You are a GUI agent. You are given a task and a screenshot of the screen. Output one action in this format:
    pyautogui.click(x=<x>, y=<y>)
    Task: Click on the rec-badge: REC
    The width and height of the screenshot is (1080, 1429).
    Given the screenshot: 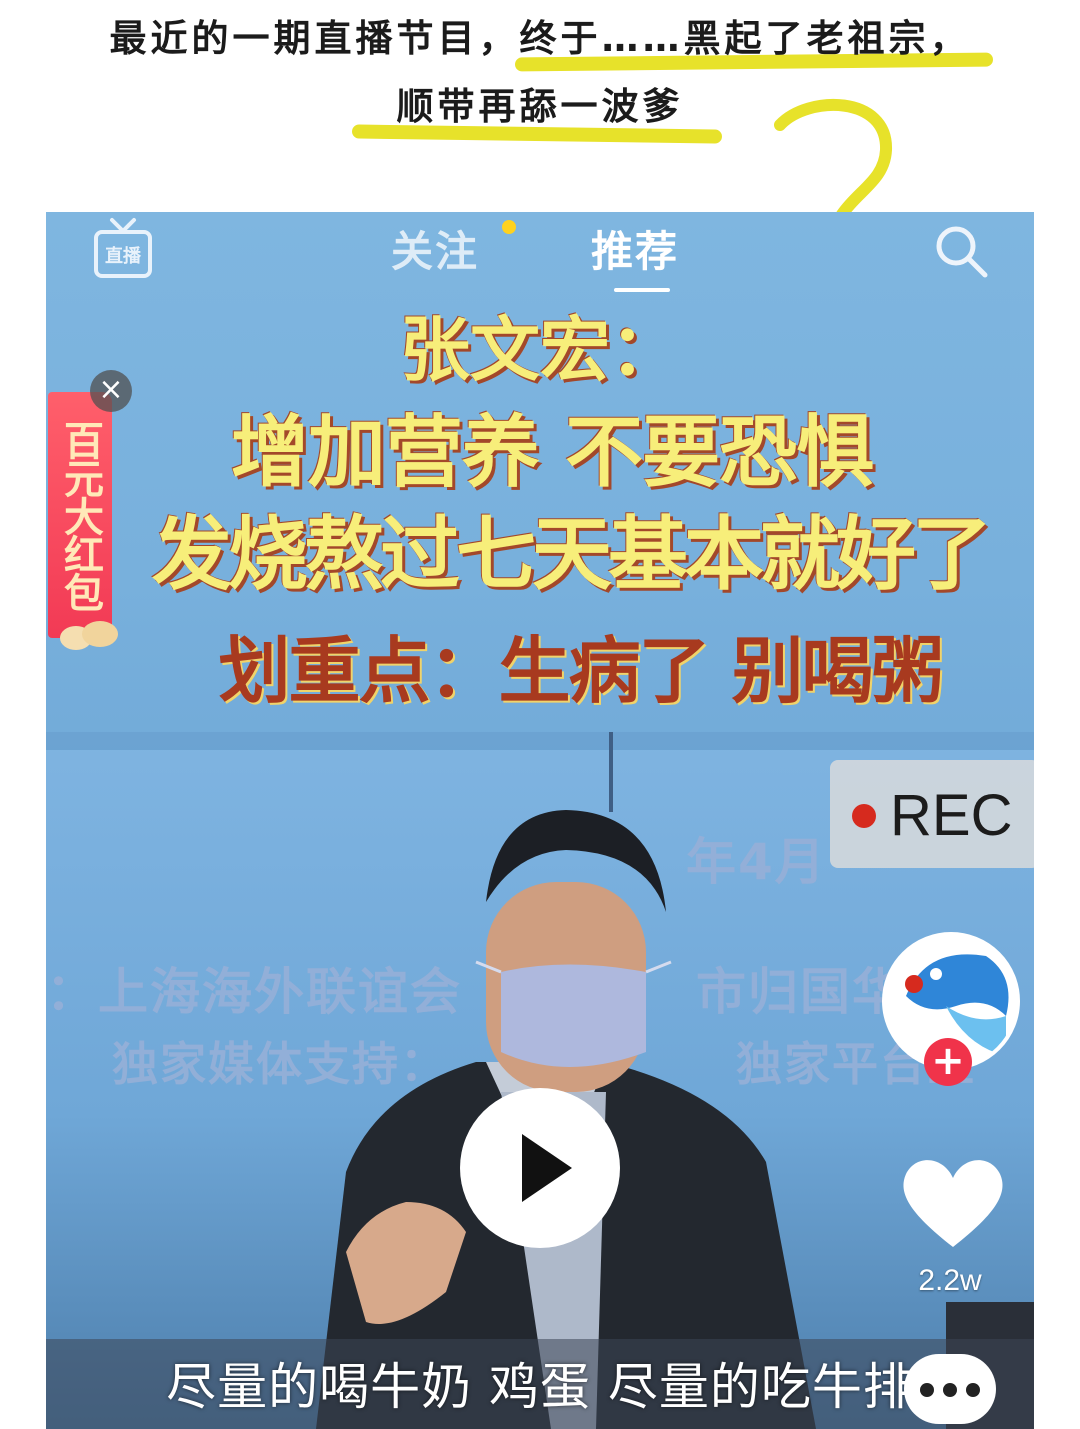 What is the action you would take?
    pyautogui.click(x=932, y=814)
    